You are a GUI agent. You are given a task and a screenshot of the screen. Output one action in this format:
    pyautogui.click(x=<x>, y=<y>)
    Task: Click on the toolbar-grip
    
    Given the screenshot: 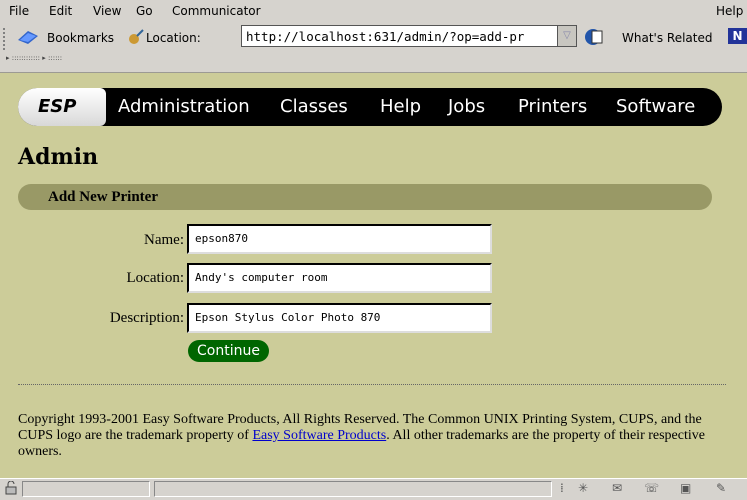 What is the action you would take?
    pyautogui.click(x=6, y=39)
    